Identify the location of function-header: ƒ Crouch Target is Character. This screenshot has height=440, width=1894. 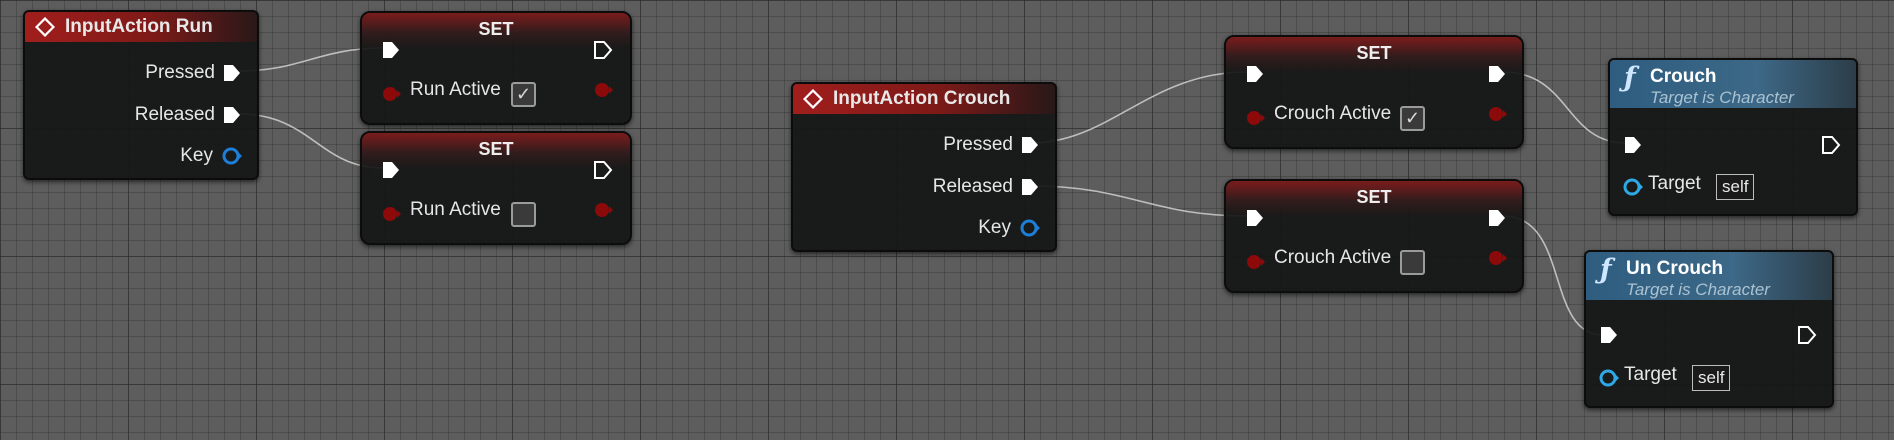
(1733, 84).